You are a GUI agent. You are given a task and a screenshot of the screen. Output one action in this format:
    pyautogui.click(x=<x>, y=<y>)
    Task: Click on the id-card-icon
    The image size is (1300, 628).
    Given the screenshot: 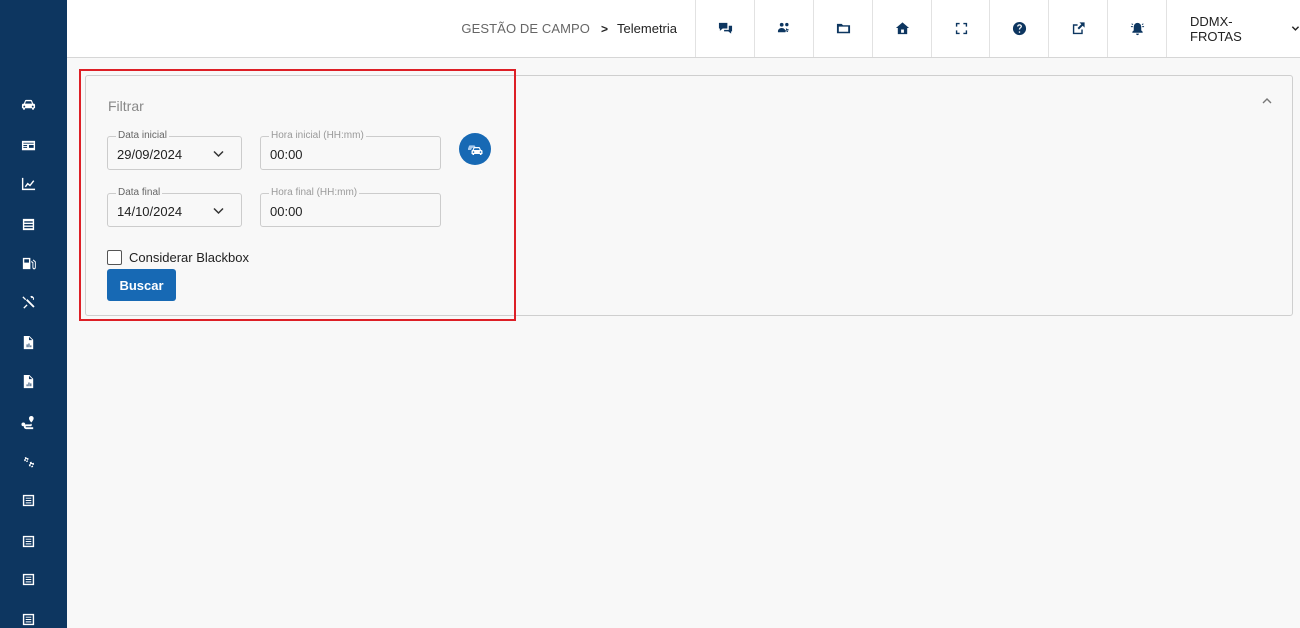 What is the action you would take?
    pyautogui.click(x=28, y=145)
    